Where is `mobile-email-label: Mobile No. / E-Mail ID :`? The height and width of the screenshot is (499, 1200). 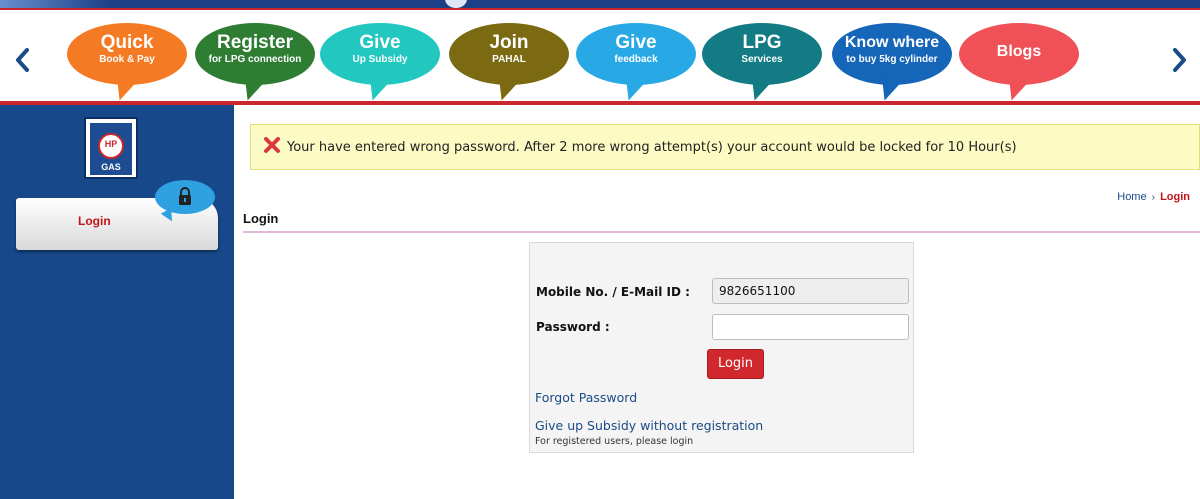
mobile-email-label: Mobile No. / E-Mail ID : is located at coordinates (613, 292).